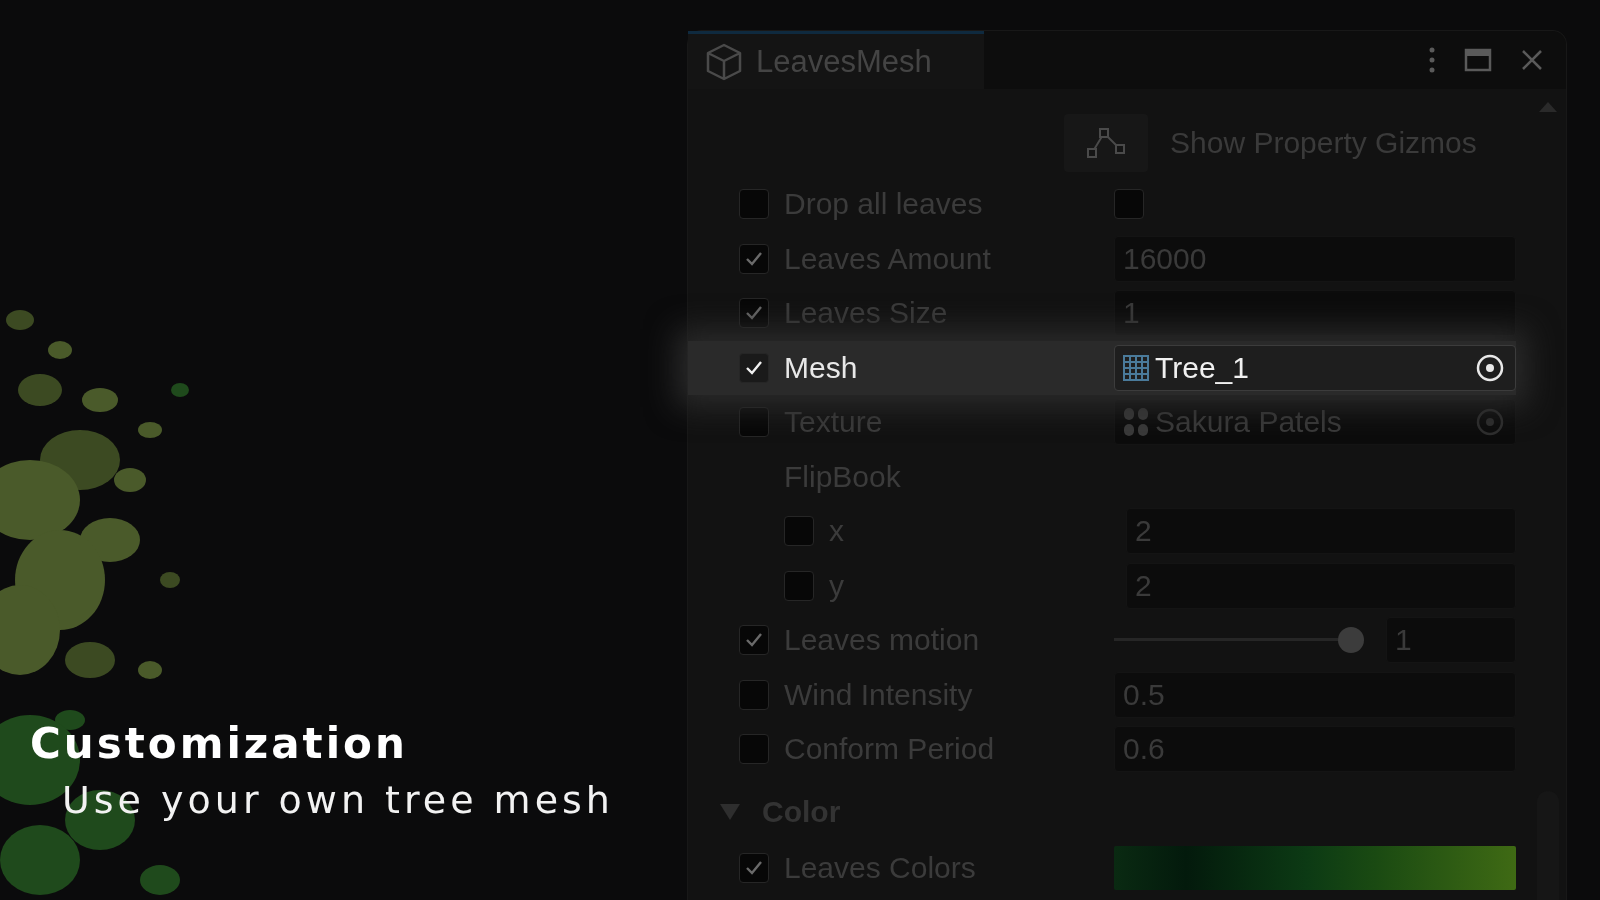 Image resolution: width=1600 pixels, height=900 pixels. I want to click on gizmo-icon, so click(1106, 143).